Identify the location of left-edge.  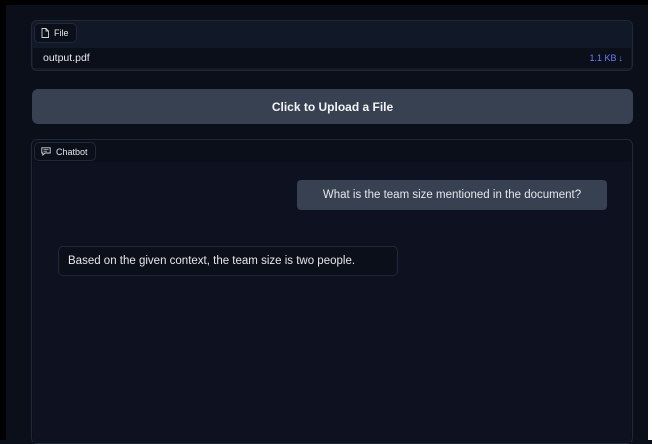
(3, 220).